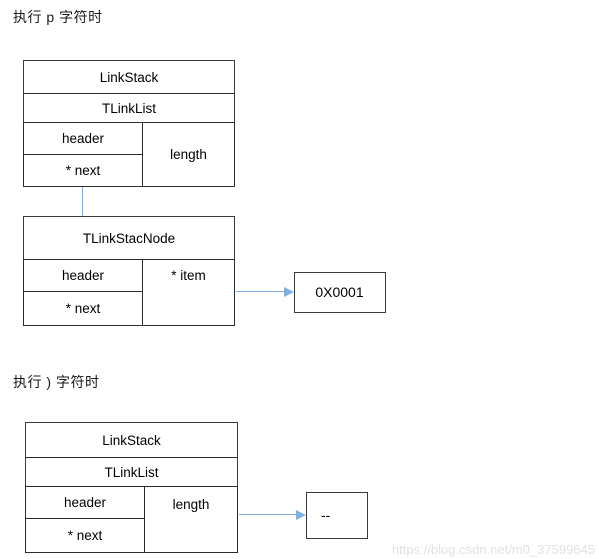 The image size is (599, 559). Describe the element at coordinates (191, 519) in the screenshot. I see `struct-cell-length-bottom: length` at that location.